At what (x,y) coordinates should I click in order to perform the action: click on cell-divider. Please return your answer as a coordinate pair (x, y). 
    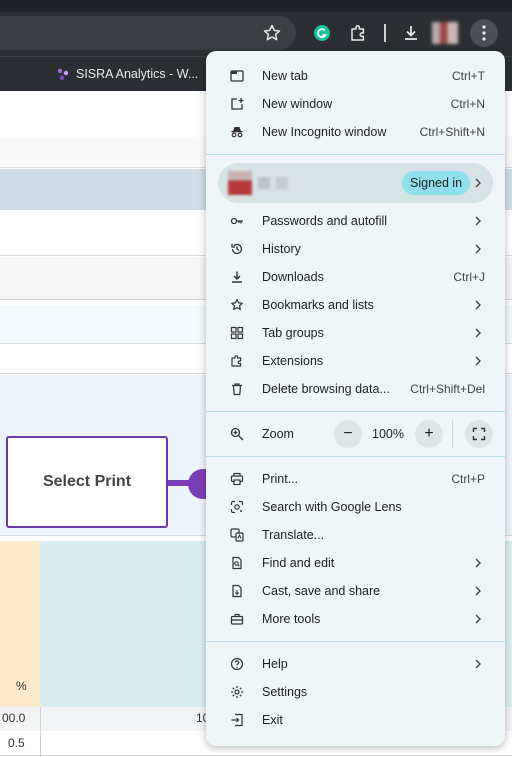
    Looking at the image, I should click on (40, 732).